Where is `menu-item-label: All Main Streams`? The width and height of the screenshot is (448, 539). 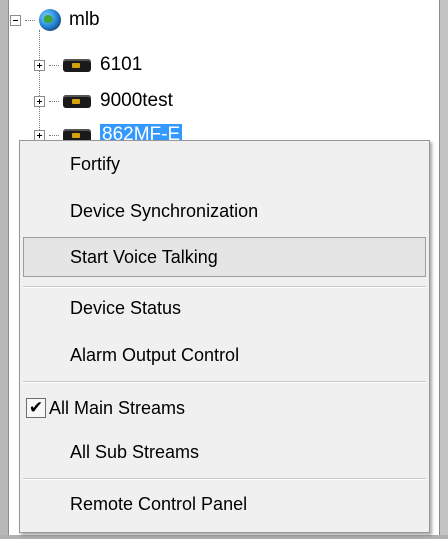
menu-item-label: All Main Streams is located at coordinates (117, 408).